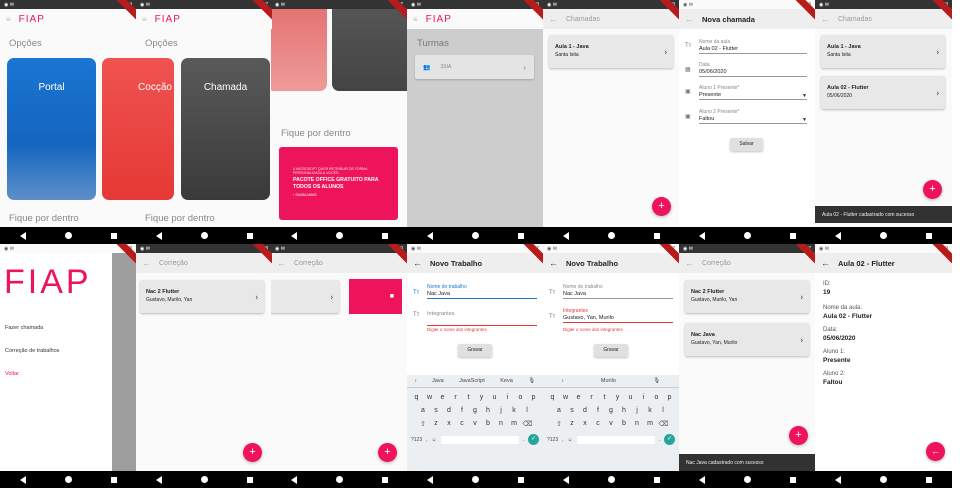 The width and height of the screenshot is (964, 488). Describe the element at coordinates (375, 296) in the screenshot. I see `delete-background: ■` at that location.